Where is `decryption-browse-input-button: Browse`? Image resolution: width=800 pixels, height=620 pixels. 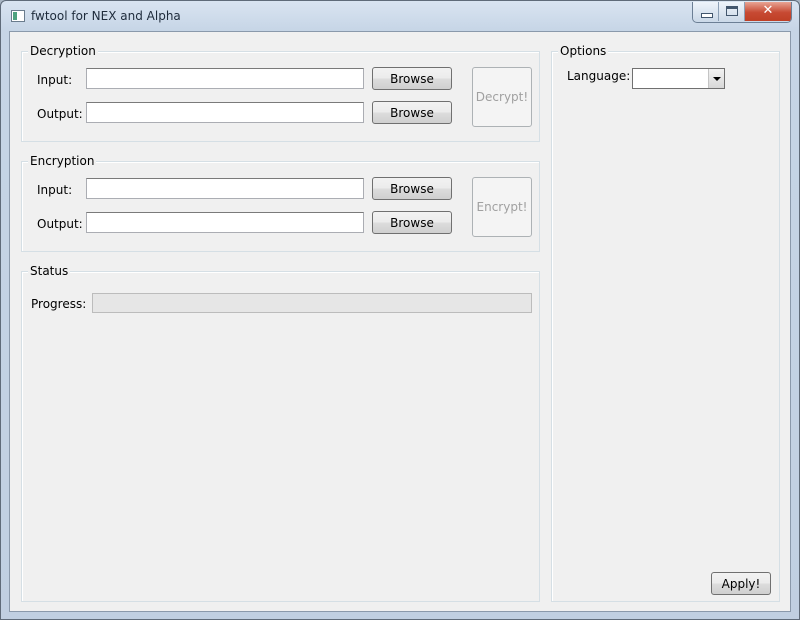
decryption-browse-input-button: Browse is located at coordinates (412, 78).